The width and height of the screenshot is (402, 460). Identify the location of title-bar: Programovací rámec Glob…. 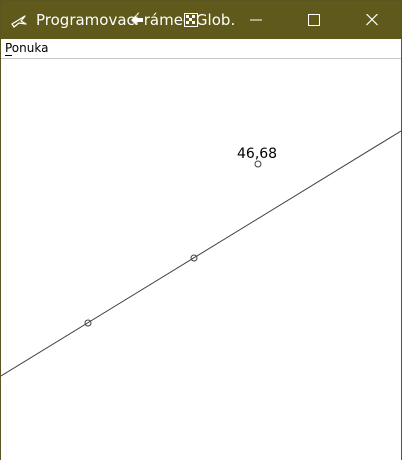
(201, 20).